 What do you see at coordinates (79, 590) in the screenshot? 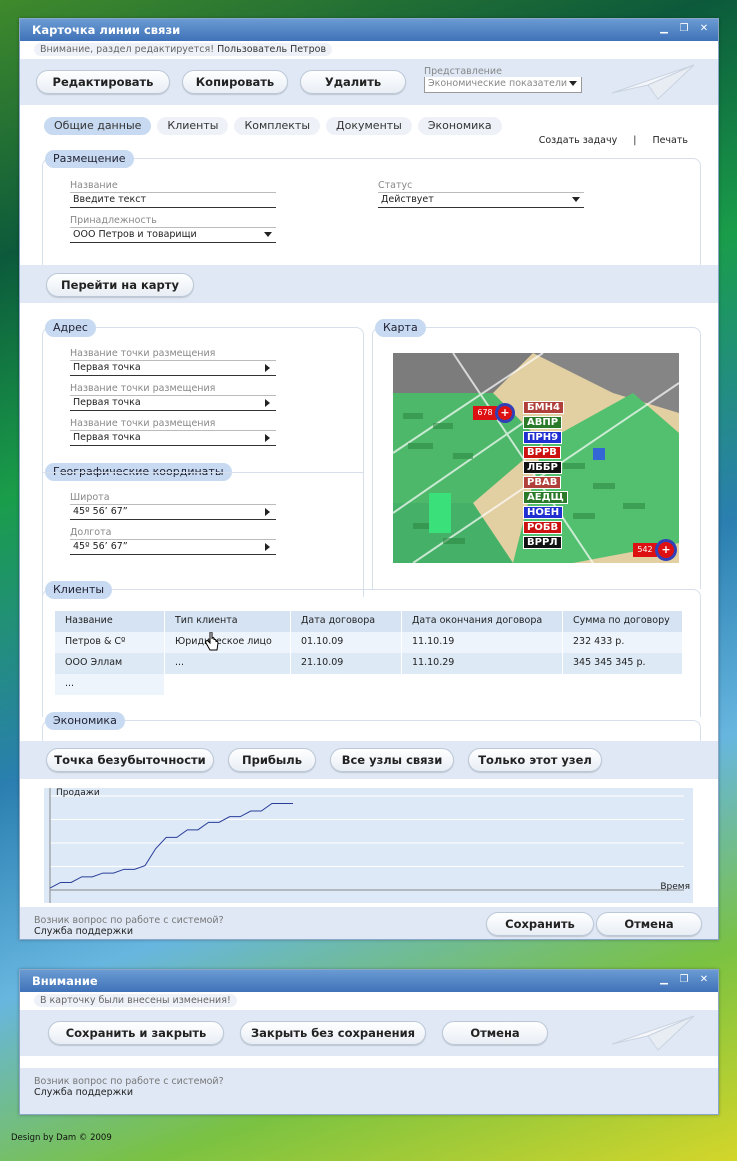
I see `clients-legend: Клиенты` at bounding box center [79, 590].